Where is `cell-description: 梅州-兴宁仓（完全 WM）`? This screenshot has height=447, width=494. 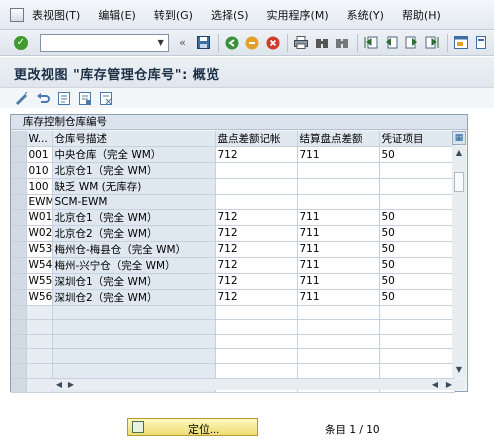
cell-description: 梅州-兴宁仓（完全 WM） is located at coordinates (134, 265).